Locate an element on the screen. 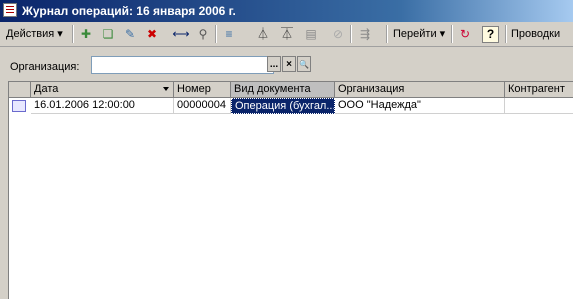 This screenshot has width=573, height=299. cell-date: 16.01.2006 12:00:00 is located at coordinates (102, 106).